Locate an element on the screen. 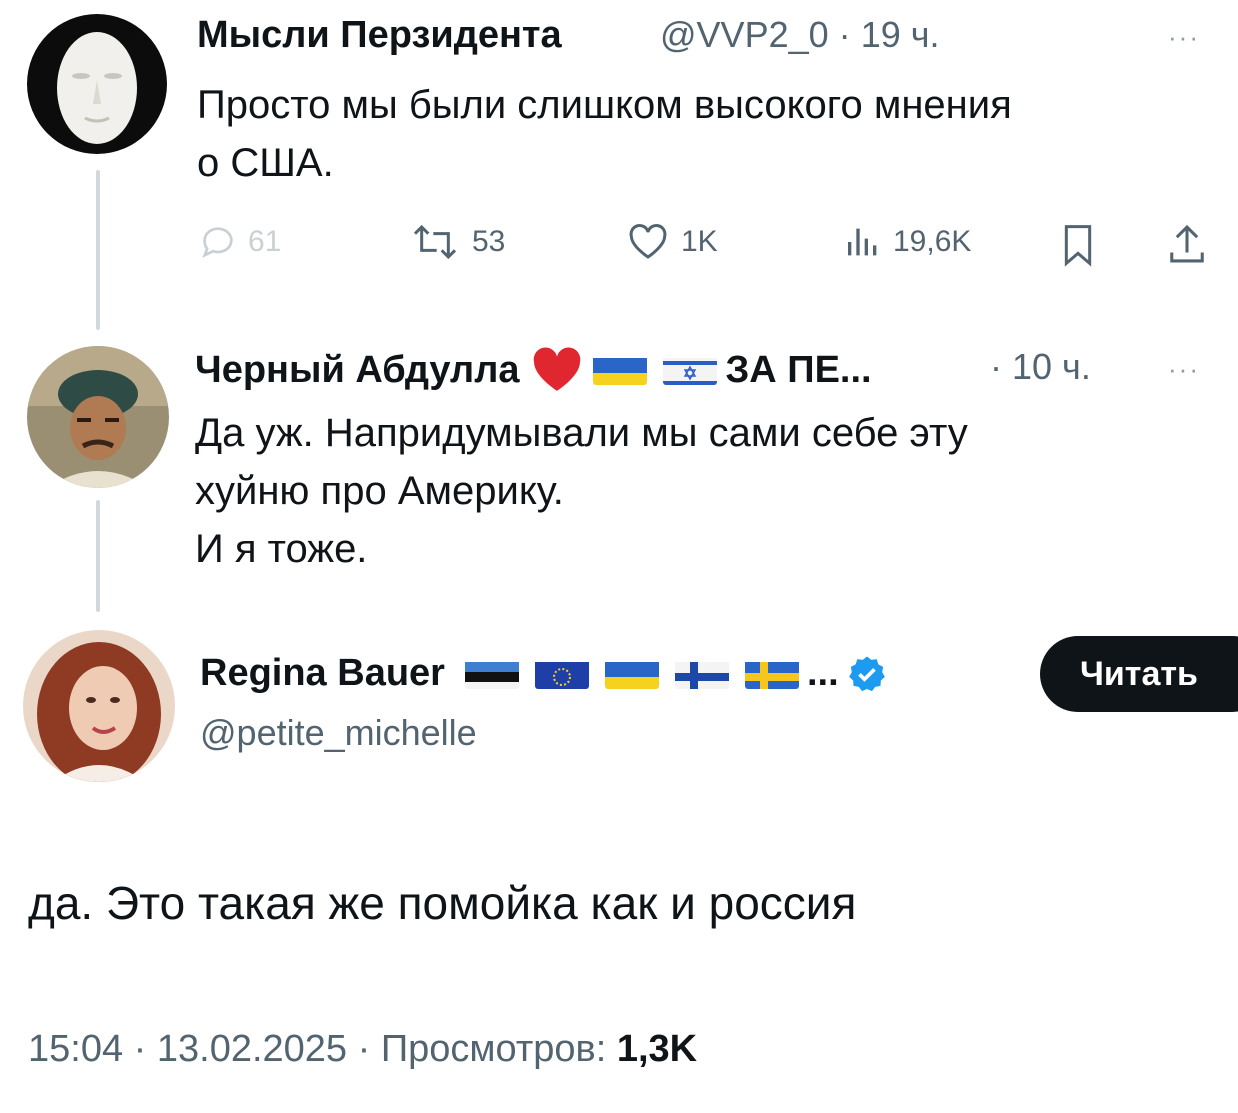 The image size is (1238, 1113). tweet-footer: 15:04 · 13.02.2025 · Просмотров: 1,3K is located at coordinates (362, 1049).